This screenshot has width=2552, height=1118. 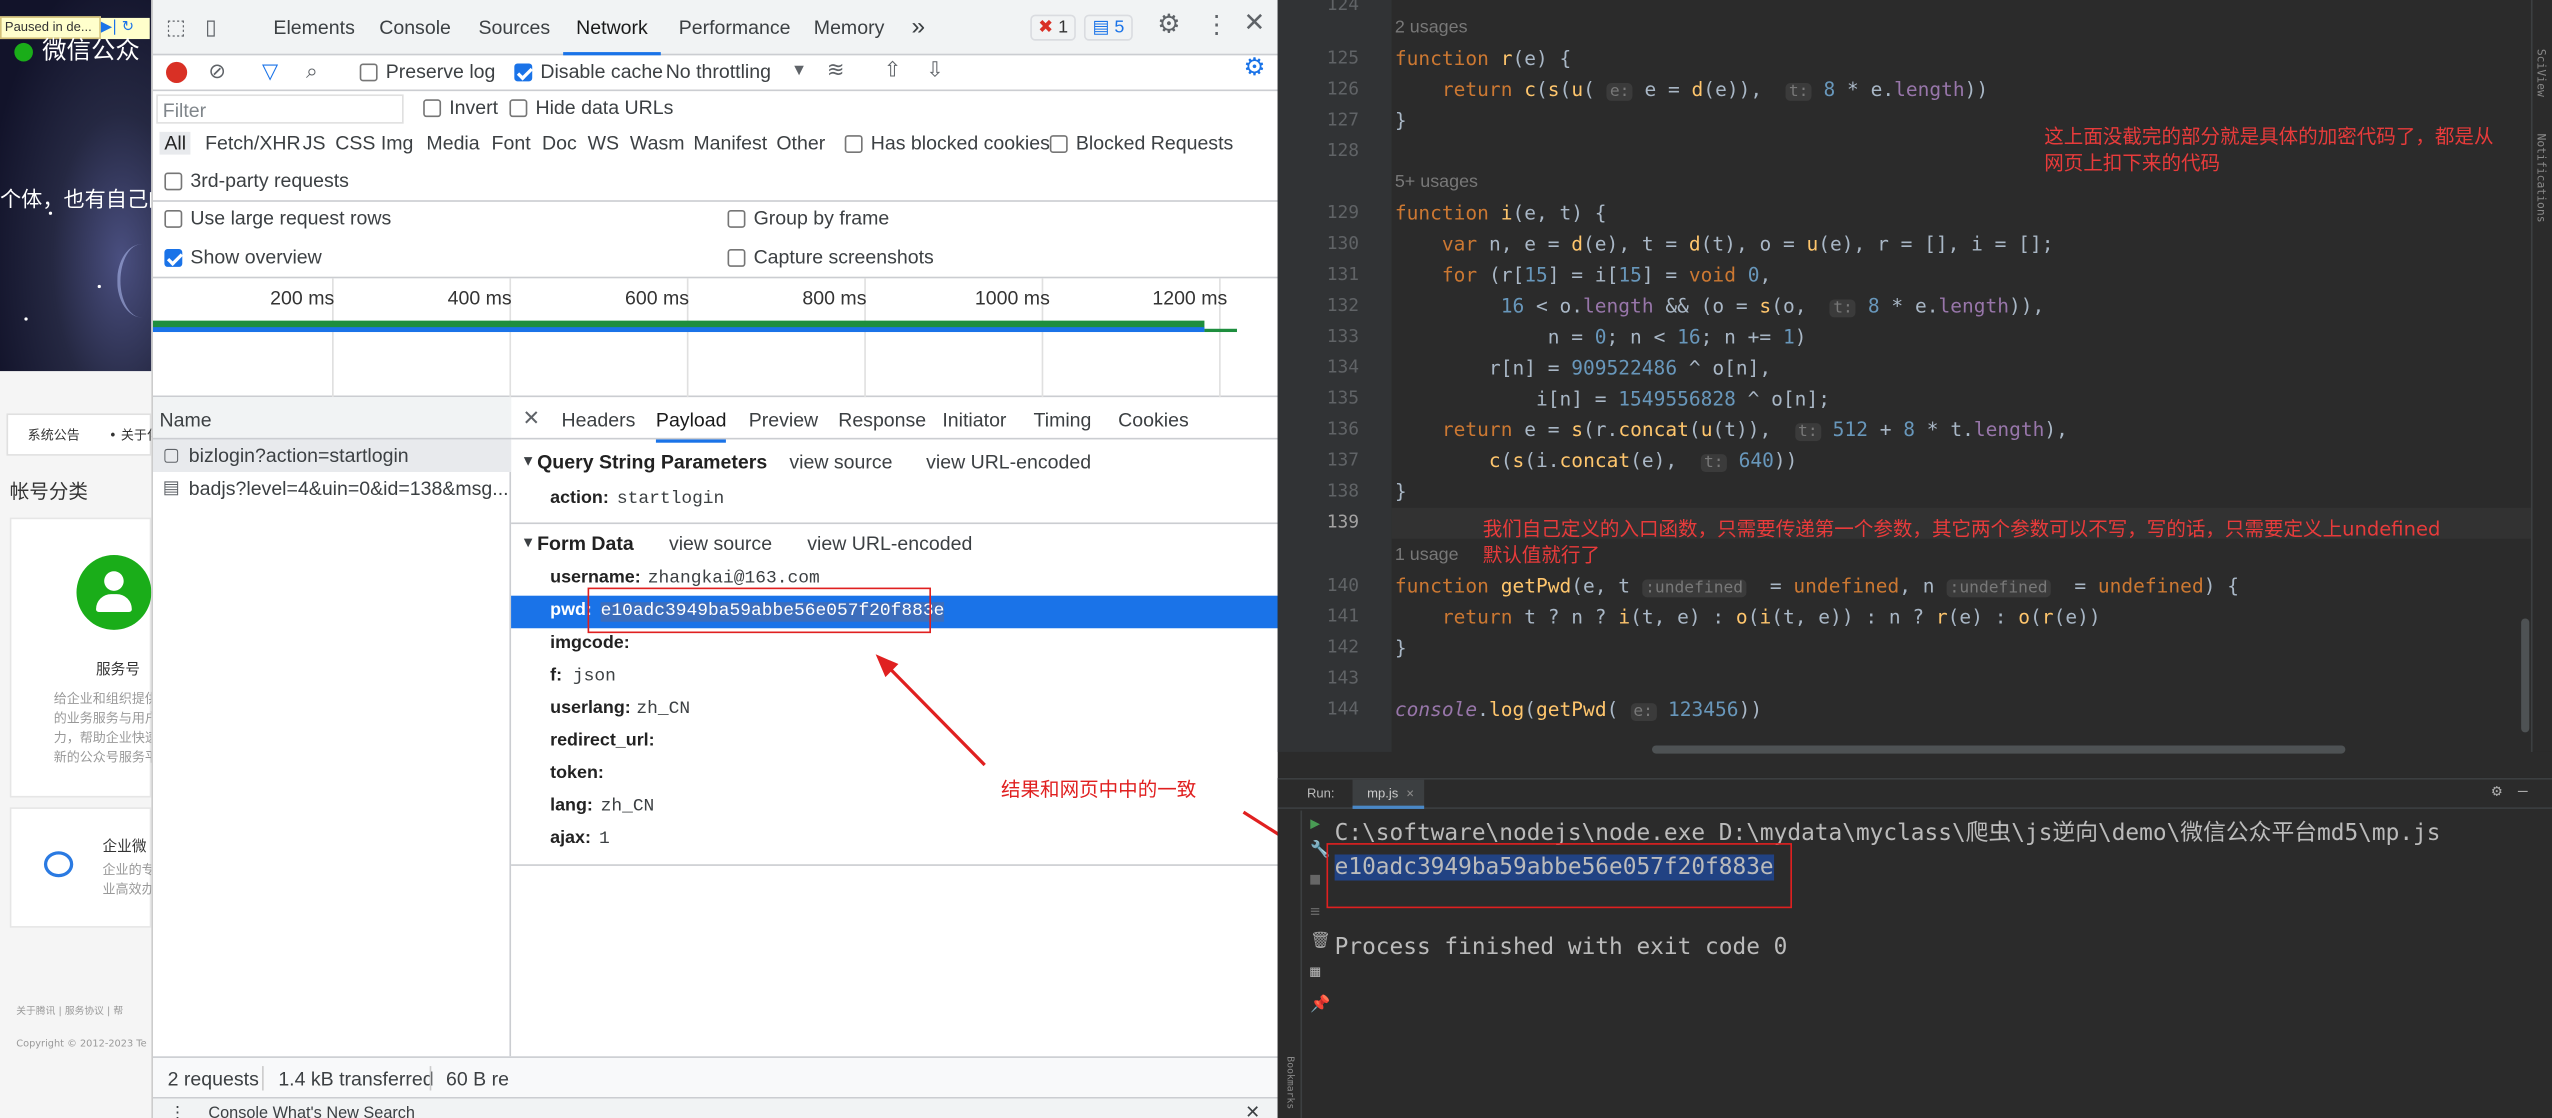 I want to click on pin-icon: 📌, so click(x=1320, y=1005).